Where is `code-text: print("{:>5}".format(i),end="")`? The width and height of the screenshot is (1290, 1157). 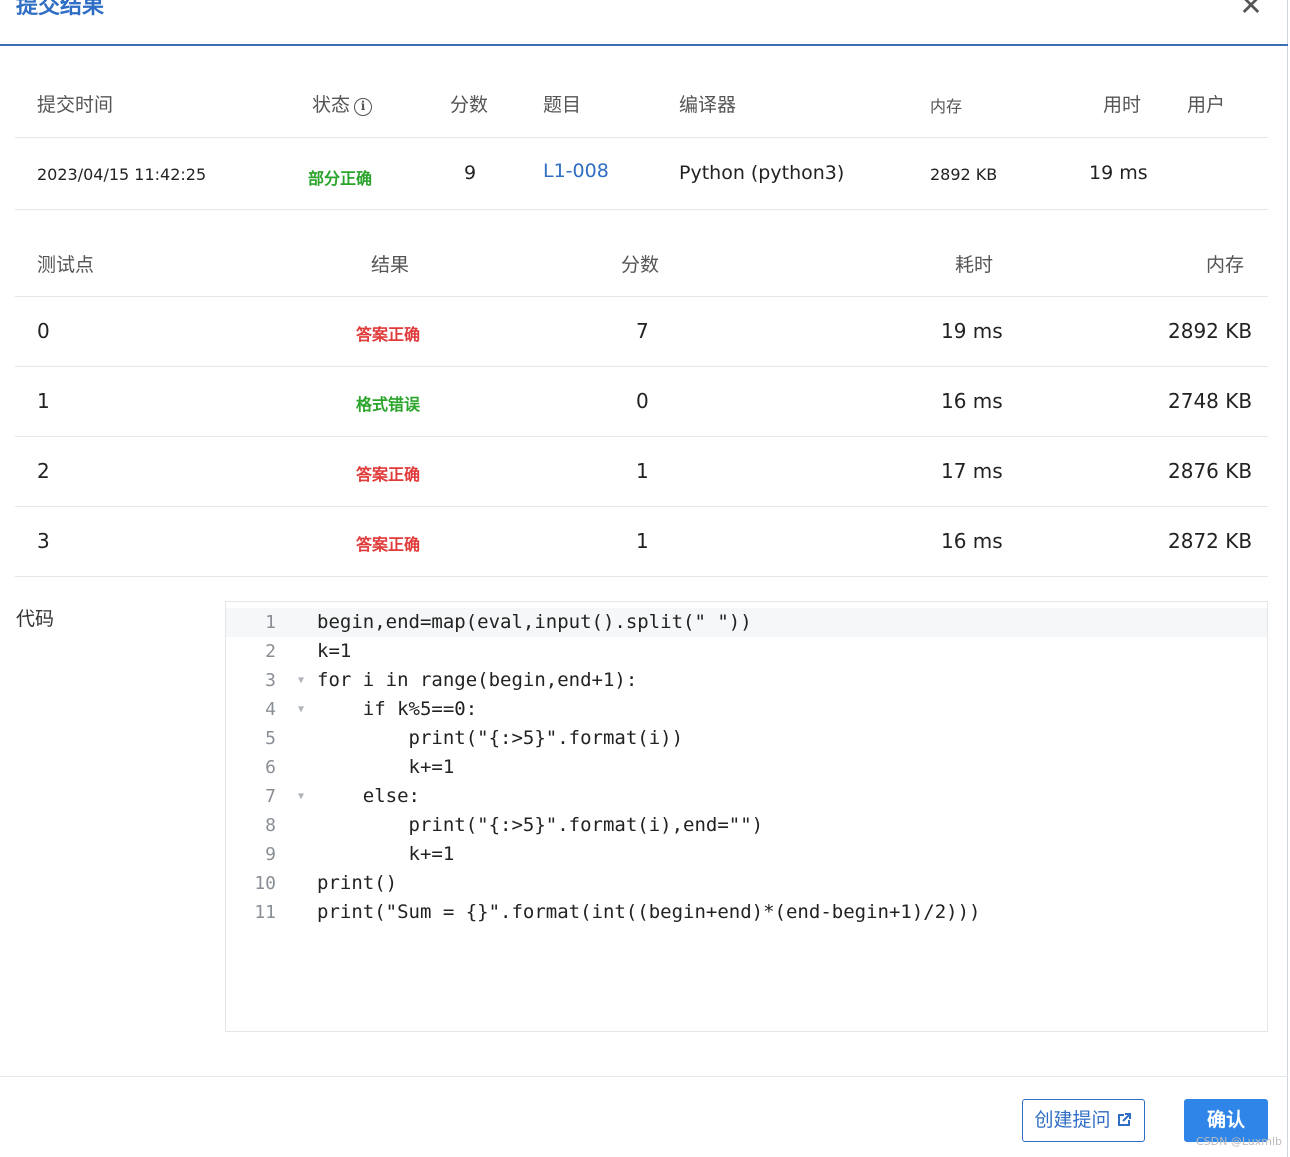
code-text: print("{:>5}".format(i),end="") is located at coordinates (540, 825).